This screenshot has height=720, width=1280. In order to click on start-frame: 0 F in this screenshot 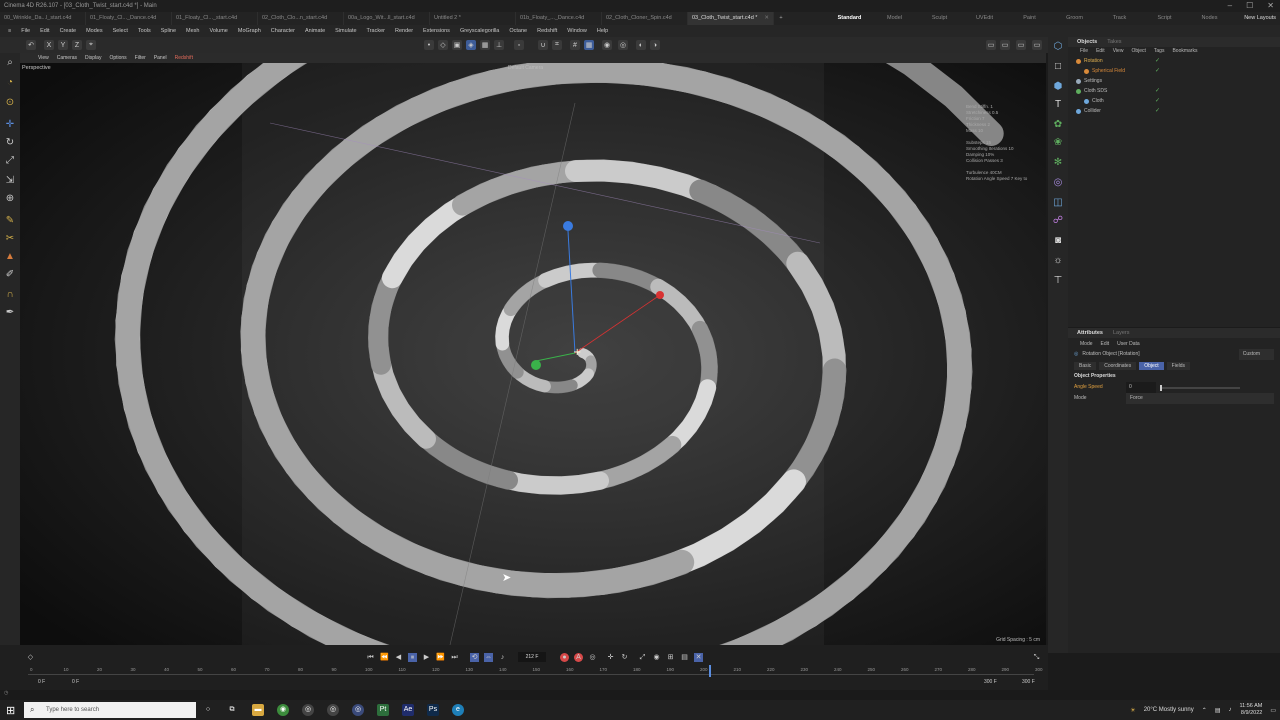, I will do `click(41, 682)`.